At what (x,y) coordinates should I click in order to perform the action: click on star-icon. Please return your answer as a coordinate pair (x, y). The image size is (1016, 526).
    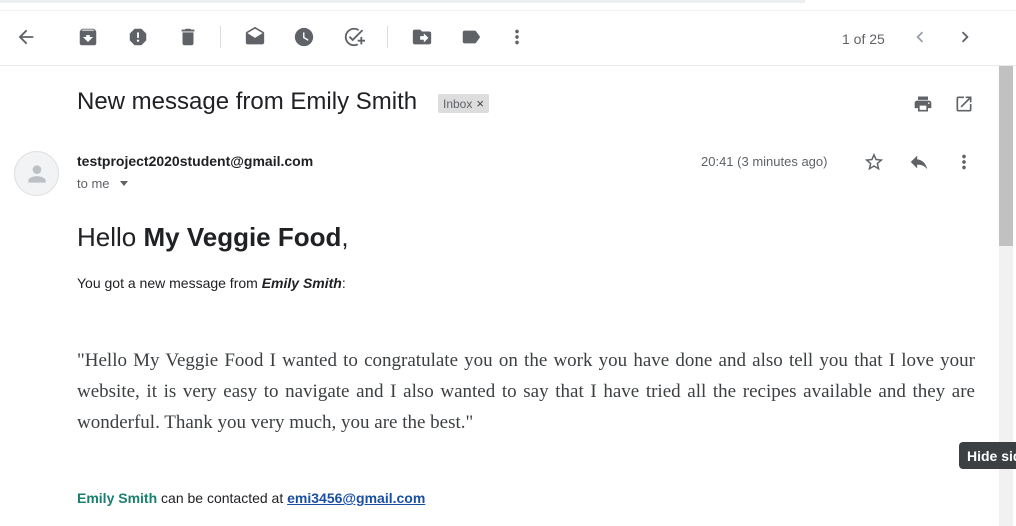
    Looking at the image, I should click on (874, 162).